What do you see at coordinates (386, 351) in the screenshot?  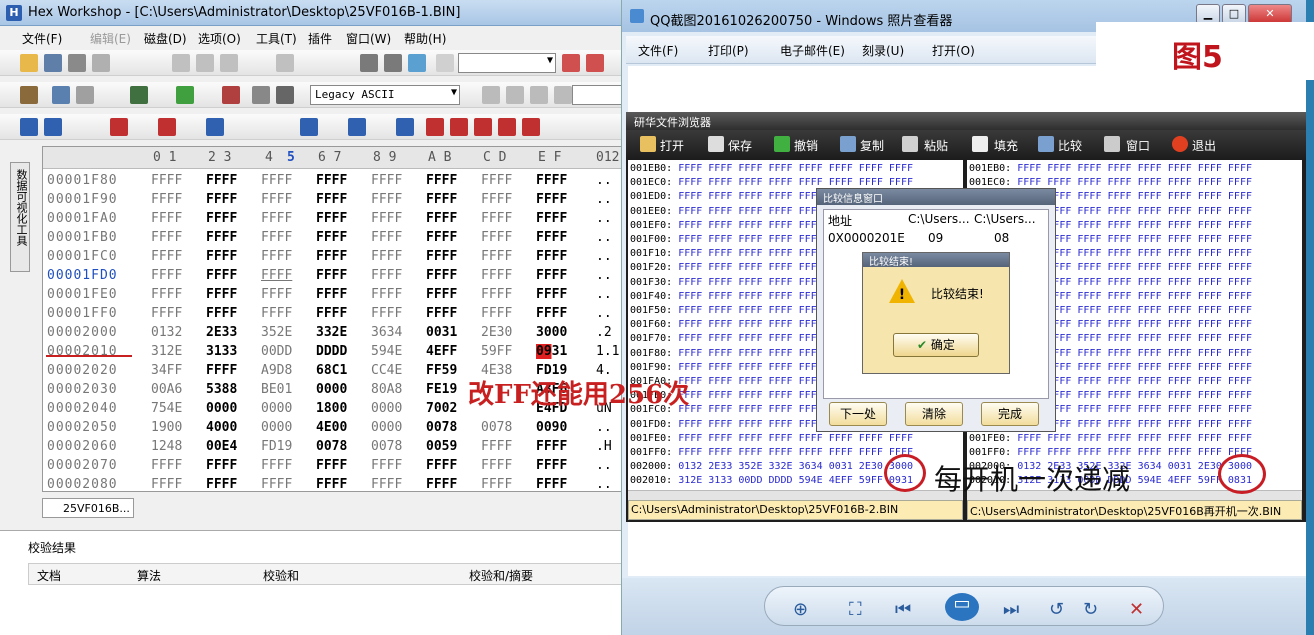 I see `hex-cell: 594E` at bounding box center [386, 351].